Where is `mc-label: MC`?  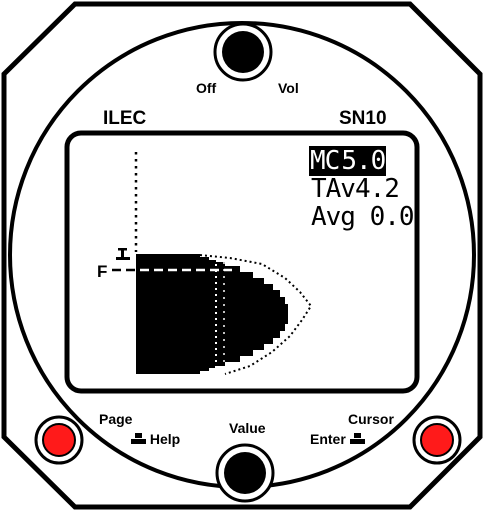 mc-label: MC is located at coordinates (324, 161).